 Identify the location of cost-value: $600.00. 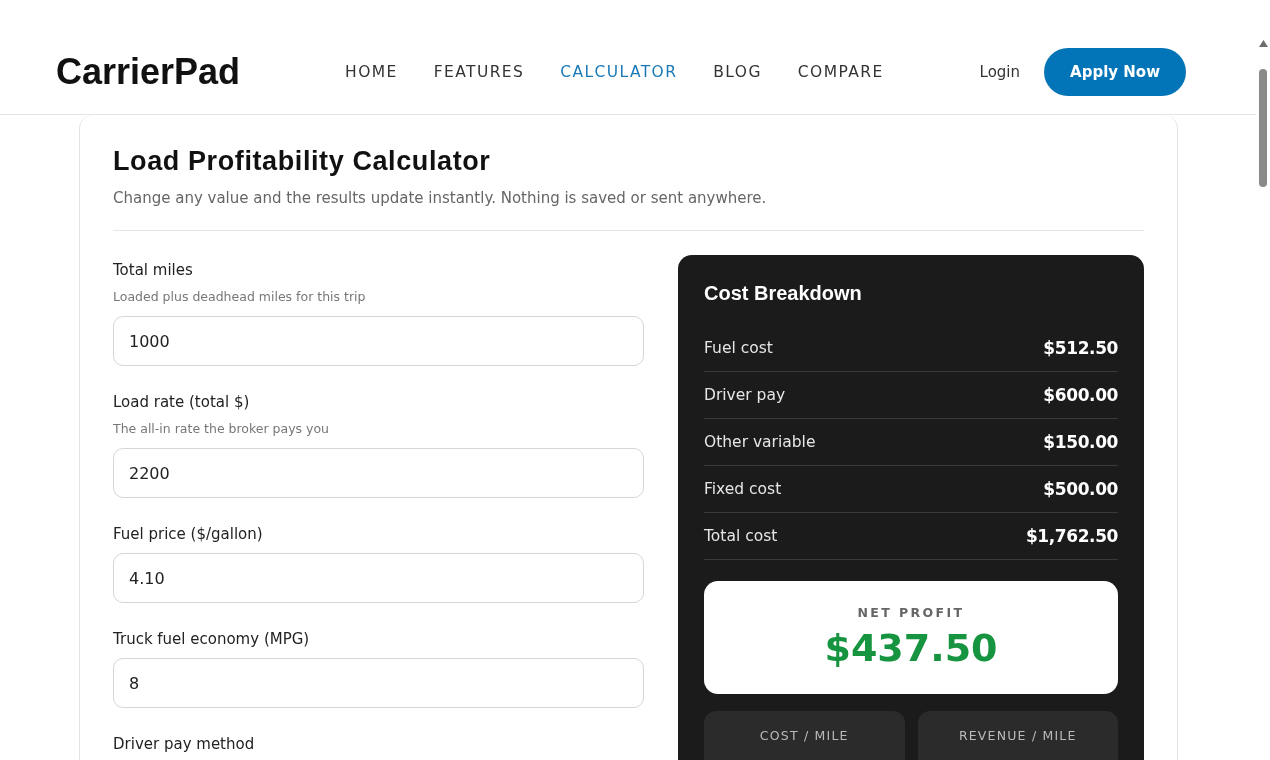
(1080, 395).